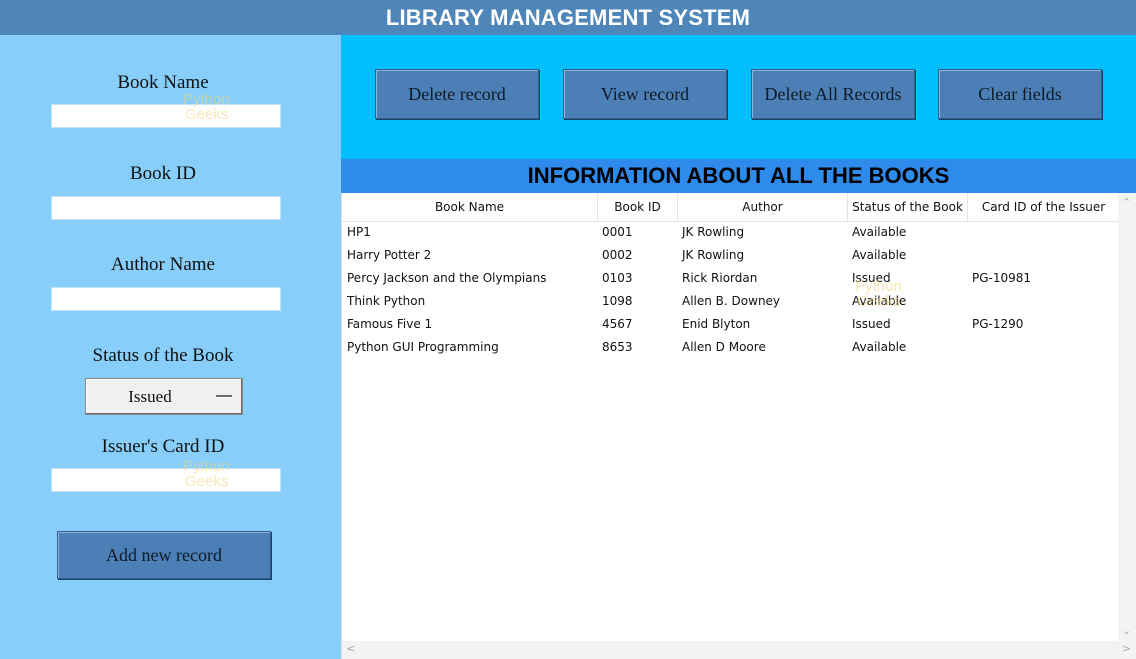  I want to click on cell-book-id: 0002, so click(617, 255).